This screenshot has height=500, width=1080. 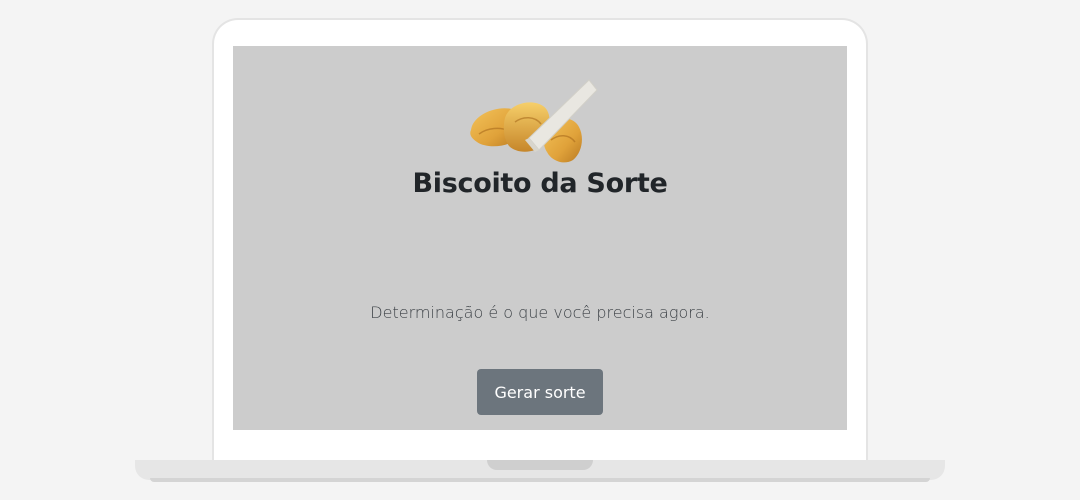 I want to click on fortune-cookie-image, so click(x=534, y=121).